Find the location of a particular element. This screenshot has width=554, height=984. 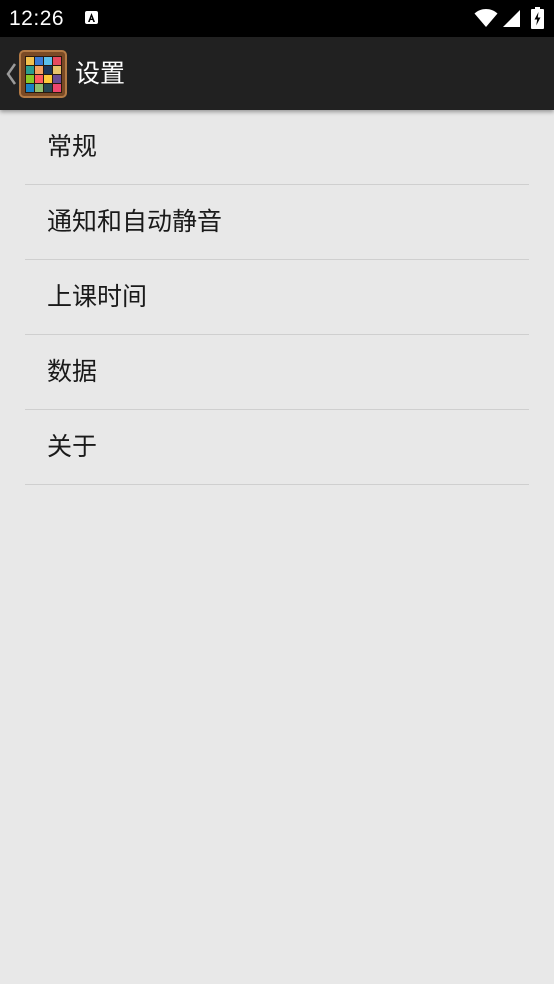

settings-item-about: 关于 is located at coordinates (277, 447).